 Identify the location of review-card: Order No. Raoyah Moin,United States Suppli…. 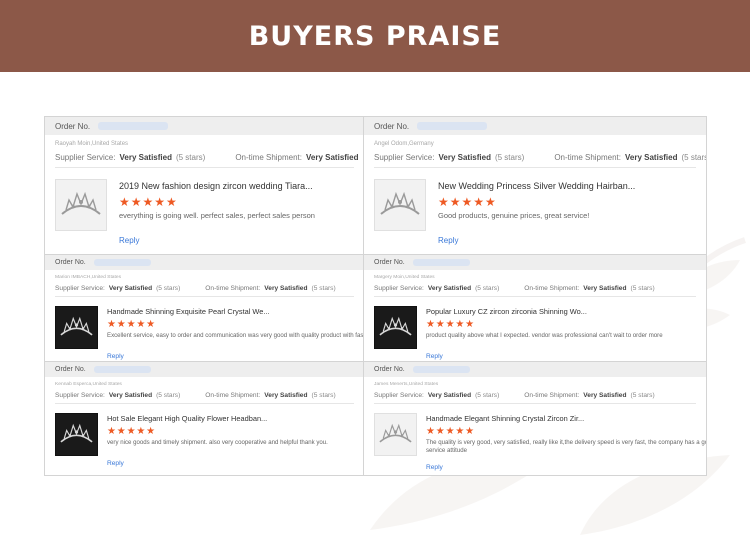
(204, 186).